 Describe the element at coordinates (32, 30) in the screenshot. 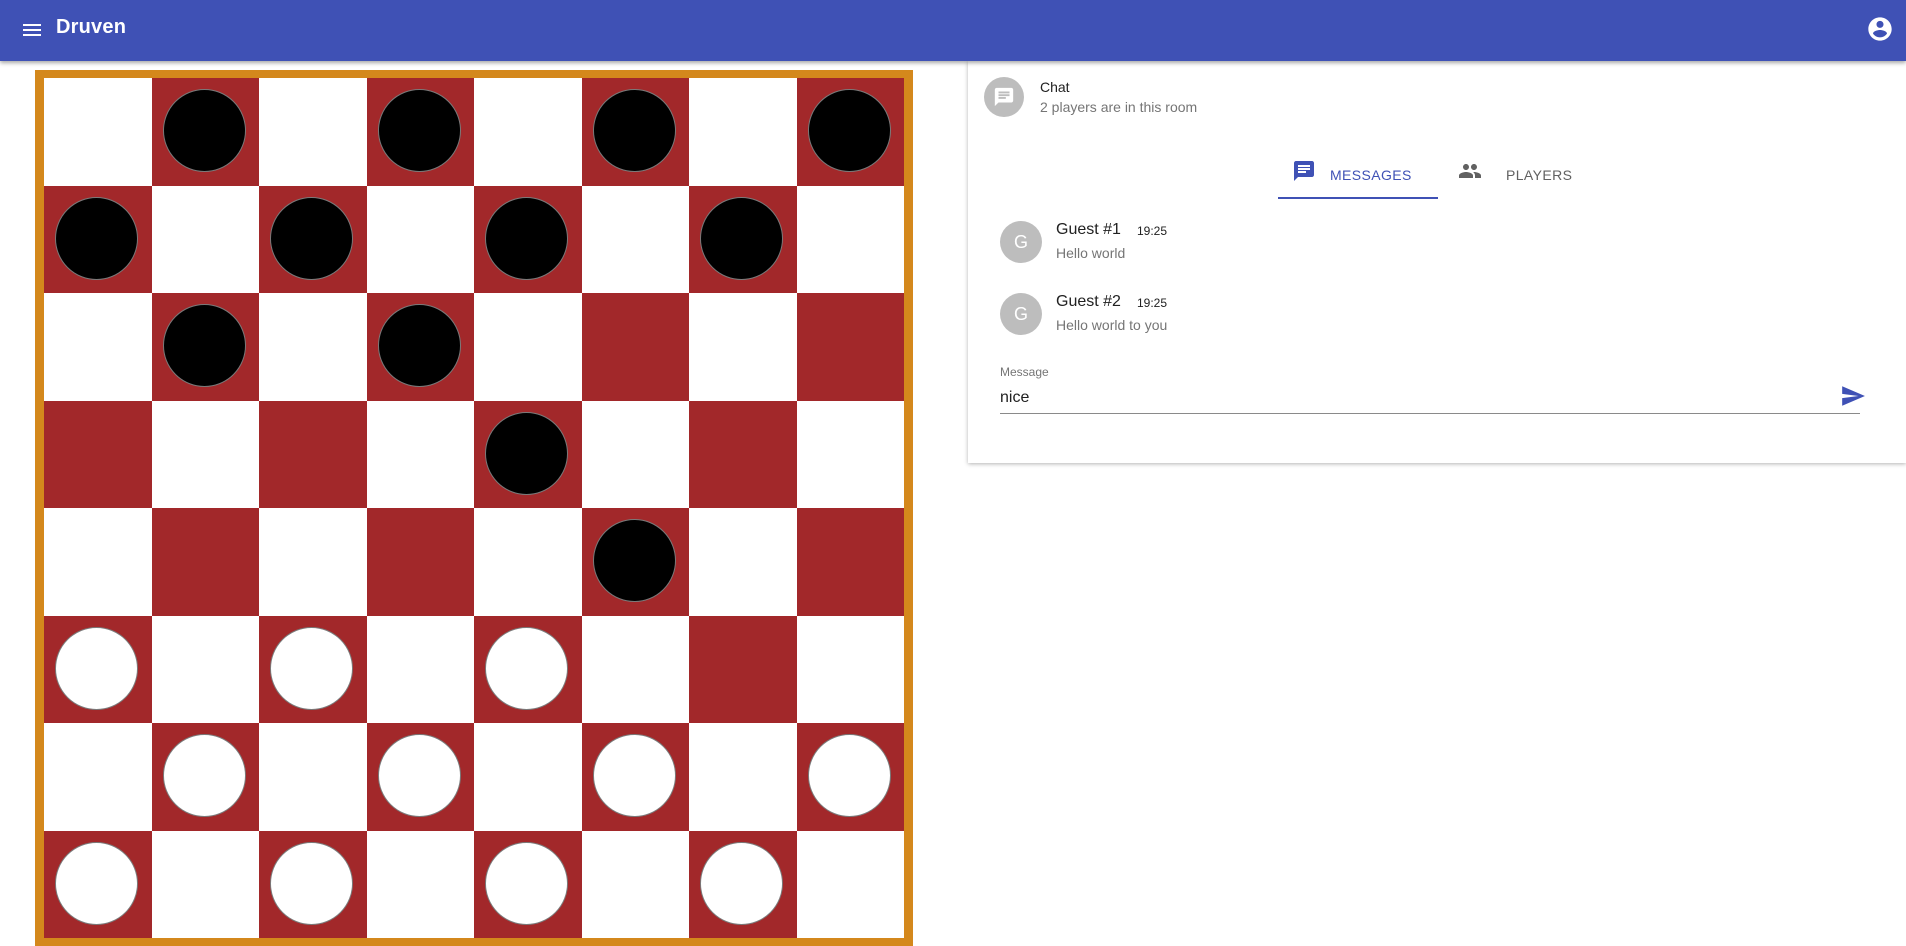

I see `menu-button` at that location.